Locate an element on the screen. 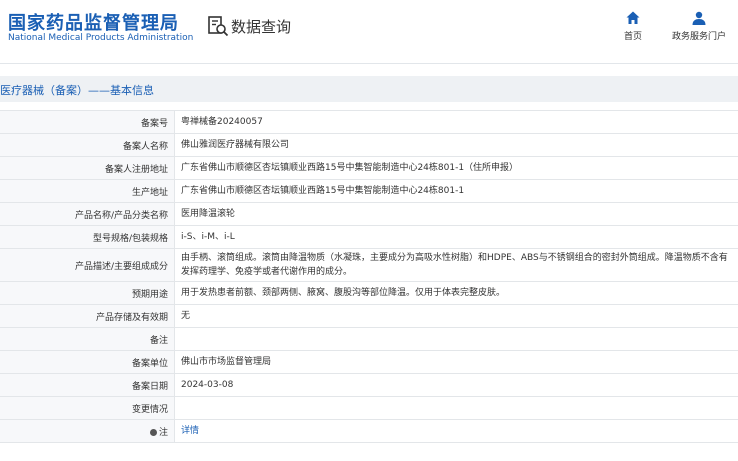  table-row: 备案日期 2024-03-08 is located at coordinates (369, 385).